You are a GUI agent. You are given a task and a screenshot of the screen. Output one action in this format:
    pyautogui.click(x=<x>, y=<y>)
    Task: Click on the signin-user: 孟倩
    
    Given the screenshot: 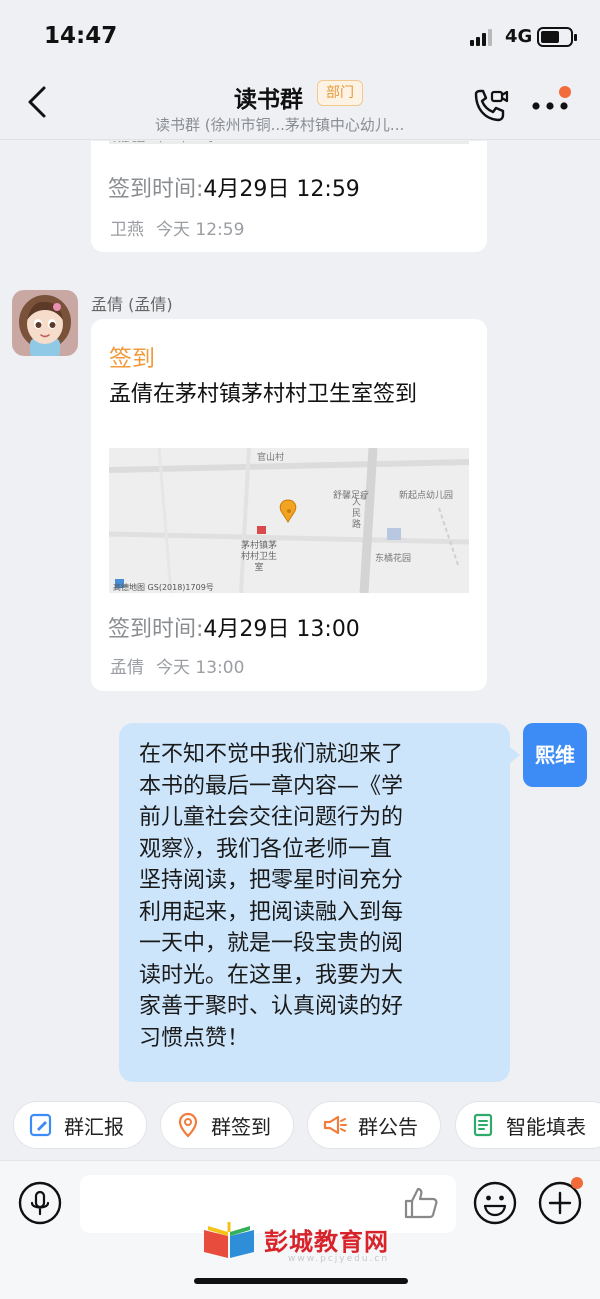 What is the action you would take?
    pyautogui.click(x=127, y=668)
    